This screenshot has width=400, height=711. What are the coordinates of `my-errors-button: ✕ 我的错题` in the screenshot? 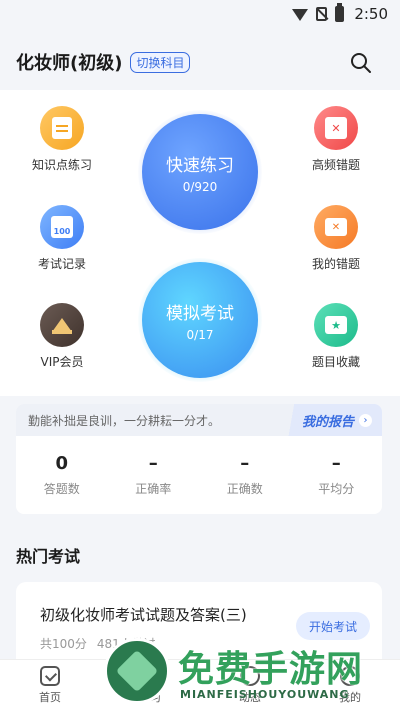 It's located at (336, 238).